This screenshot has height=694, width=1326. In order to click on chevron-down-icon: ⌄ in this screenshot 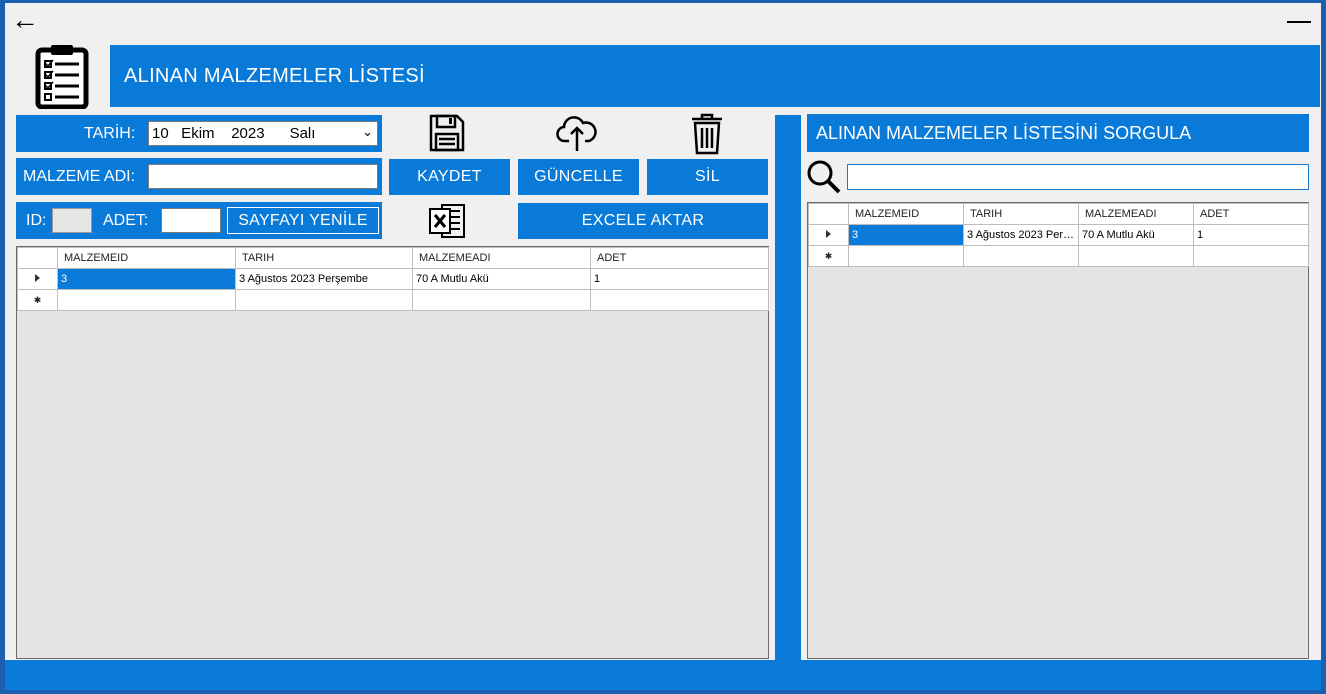, I will do `click(367, 132)`.